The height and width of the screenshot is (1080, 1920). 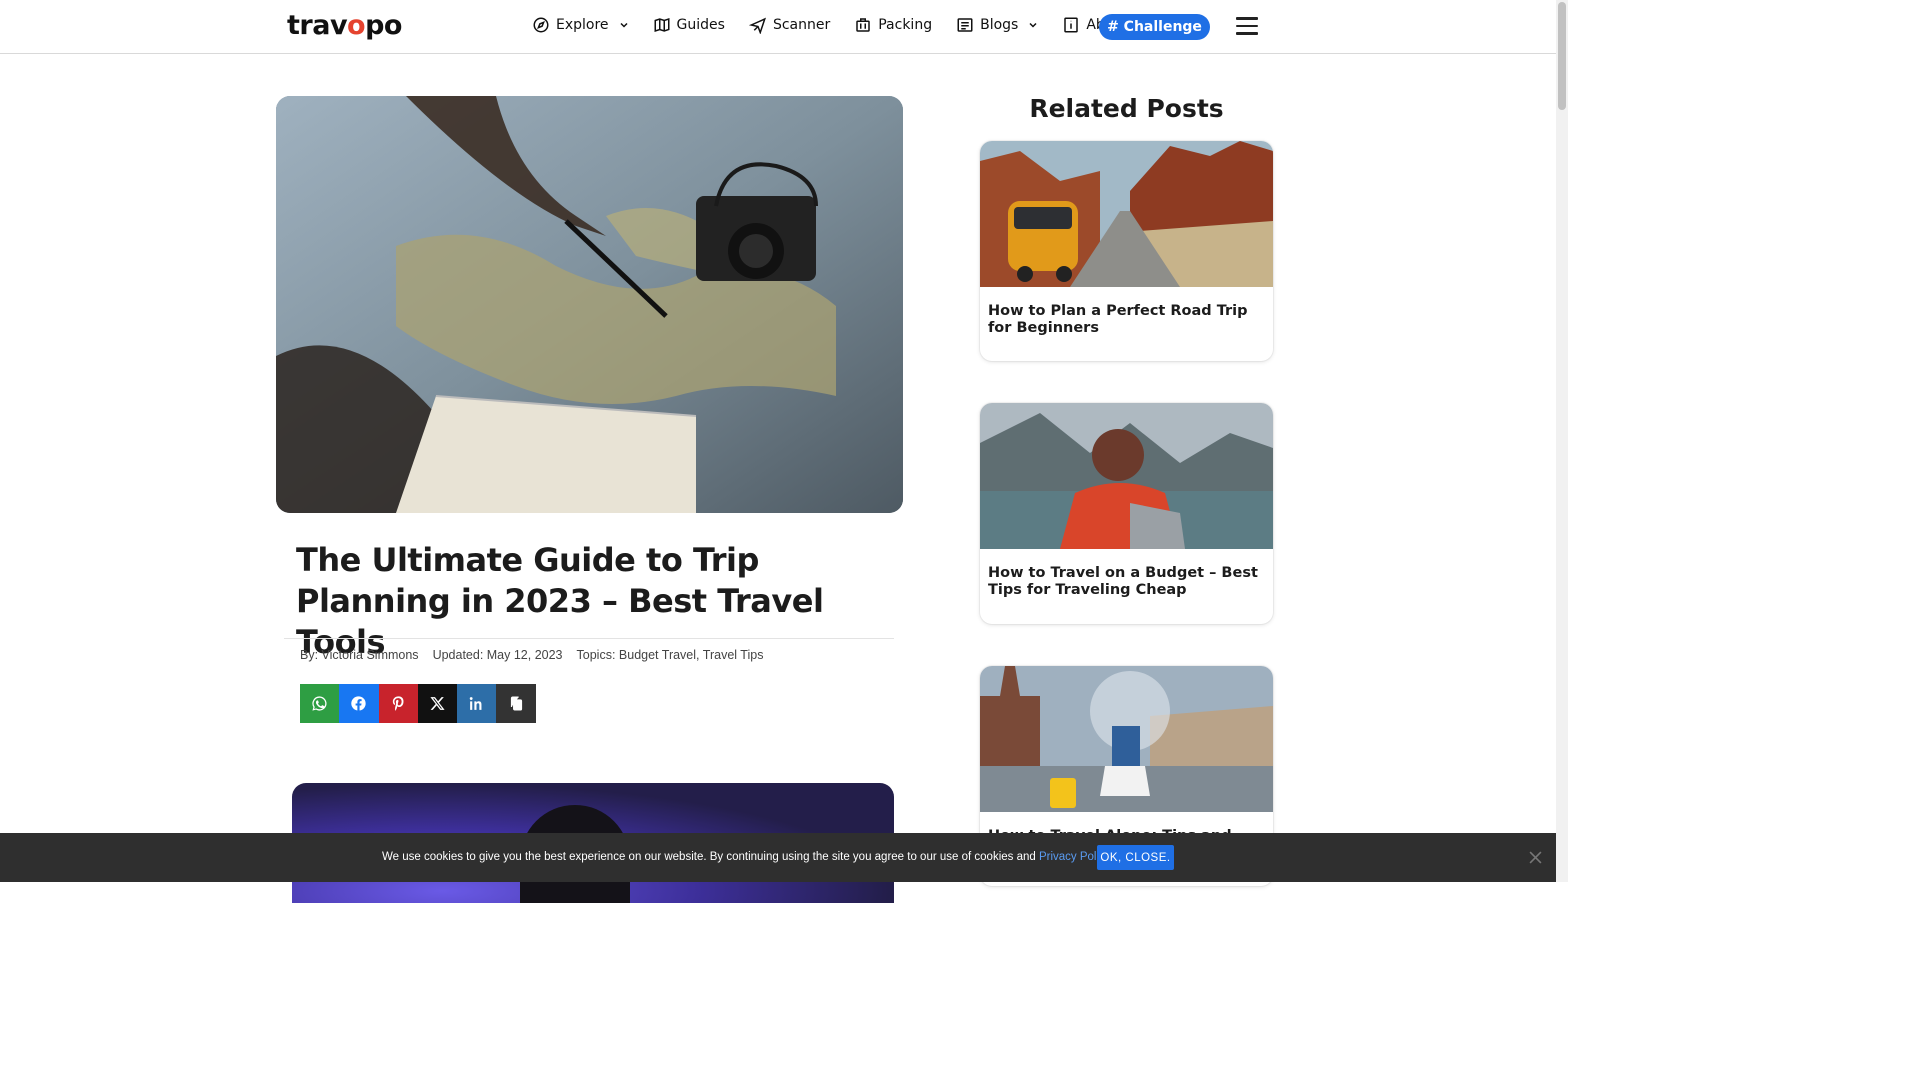 What do you see at coordinates (801, 25) in the screenshot?
I see `nav-scanner-label: Scanner` at bounding box center [801, 25].